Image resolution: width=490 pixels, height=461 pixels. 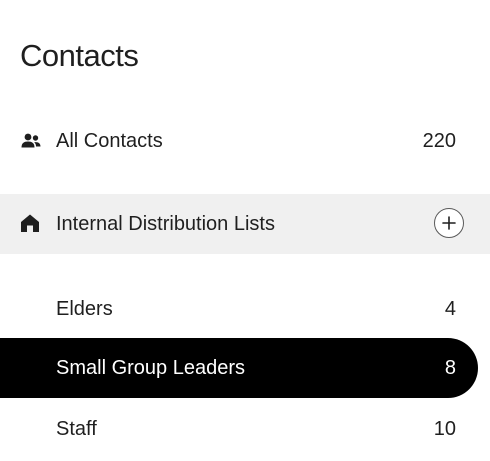 What do you see at coordinates (239, 141) in the screenshot?
I see `all-contacts-item: All Contacts 220` at bounding box center [239, 141].